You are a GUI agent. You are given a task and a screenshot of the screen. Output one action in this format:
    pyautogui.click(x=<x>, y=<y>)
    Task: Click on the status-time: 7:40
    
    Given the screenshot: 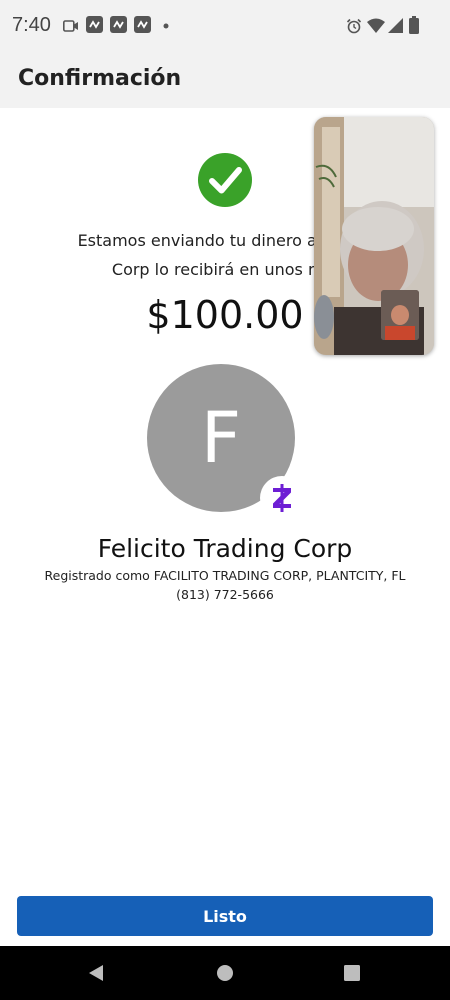 What is the action you would take?
    pyautogui.click(x=31, y=25)
    